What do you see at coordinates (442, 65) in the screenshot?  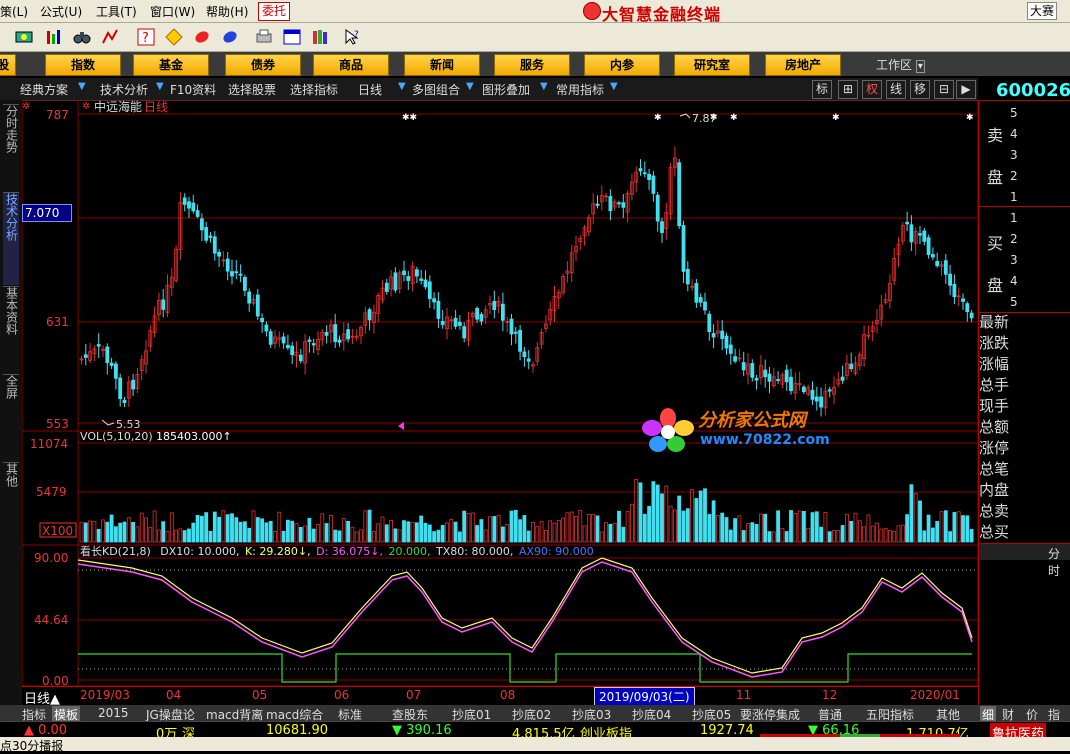 I see `cat-news: 新闻` at bounding box center [442, 65].